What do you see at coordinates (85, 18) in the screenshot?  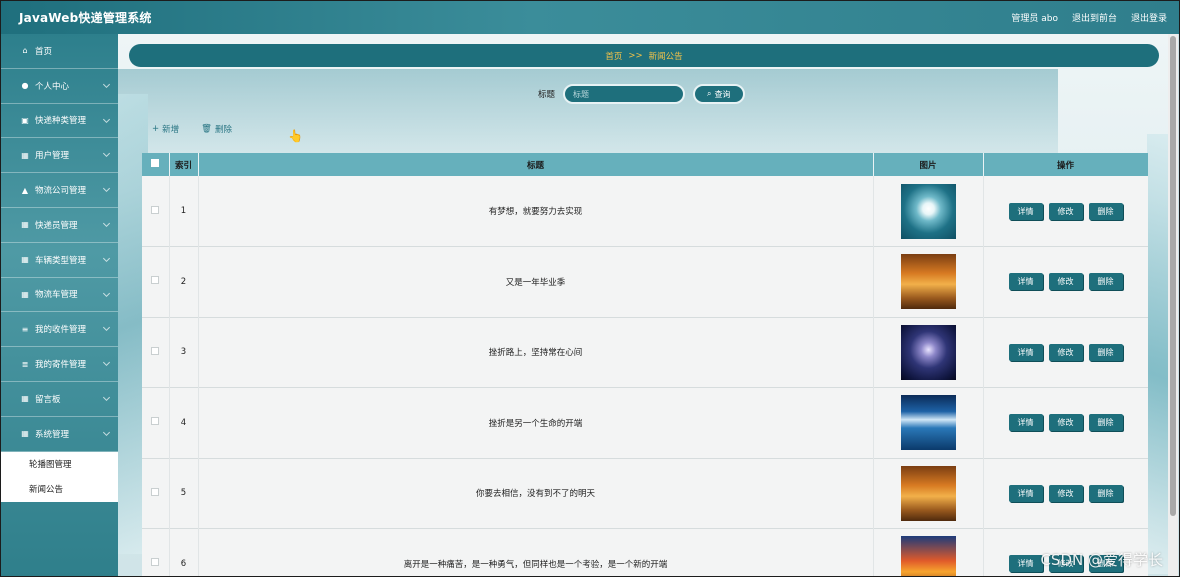 I see `app-title: JavaWeb快递管理系统` at bounding box center [85, 18].